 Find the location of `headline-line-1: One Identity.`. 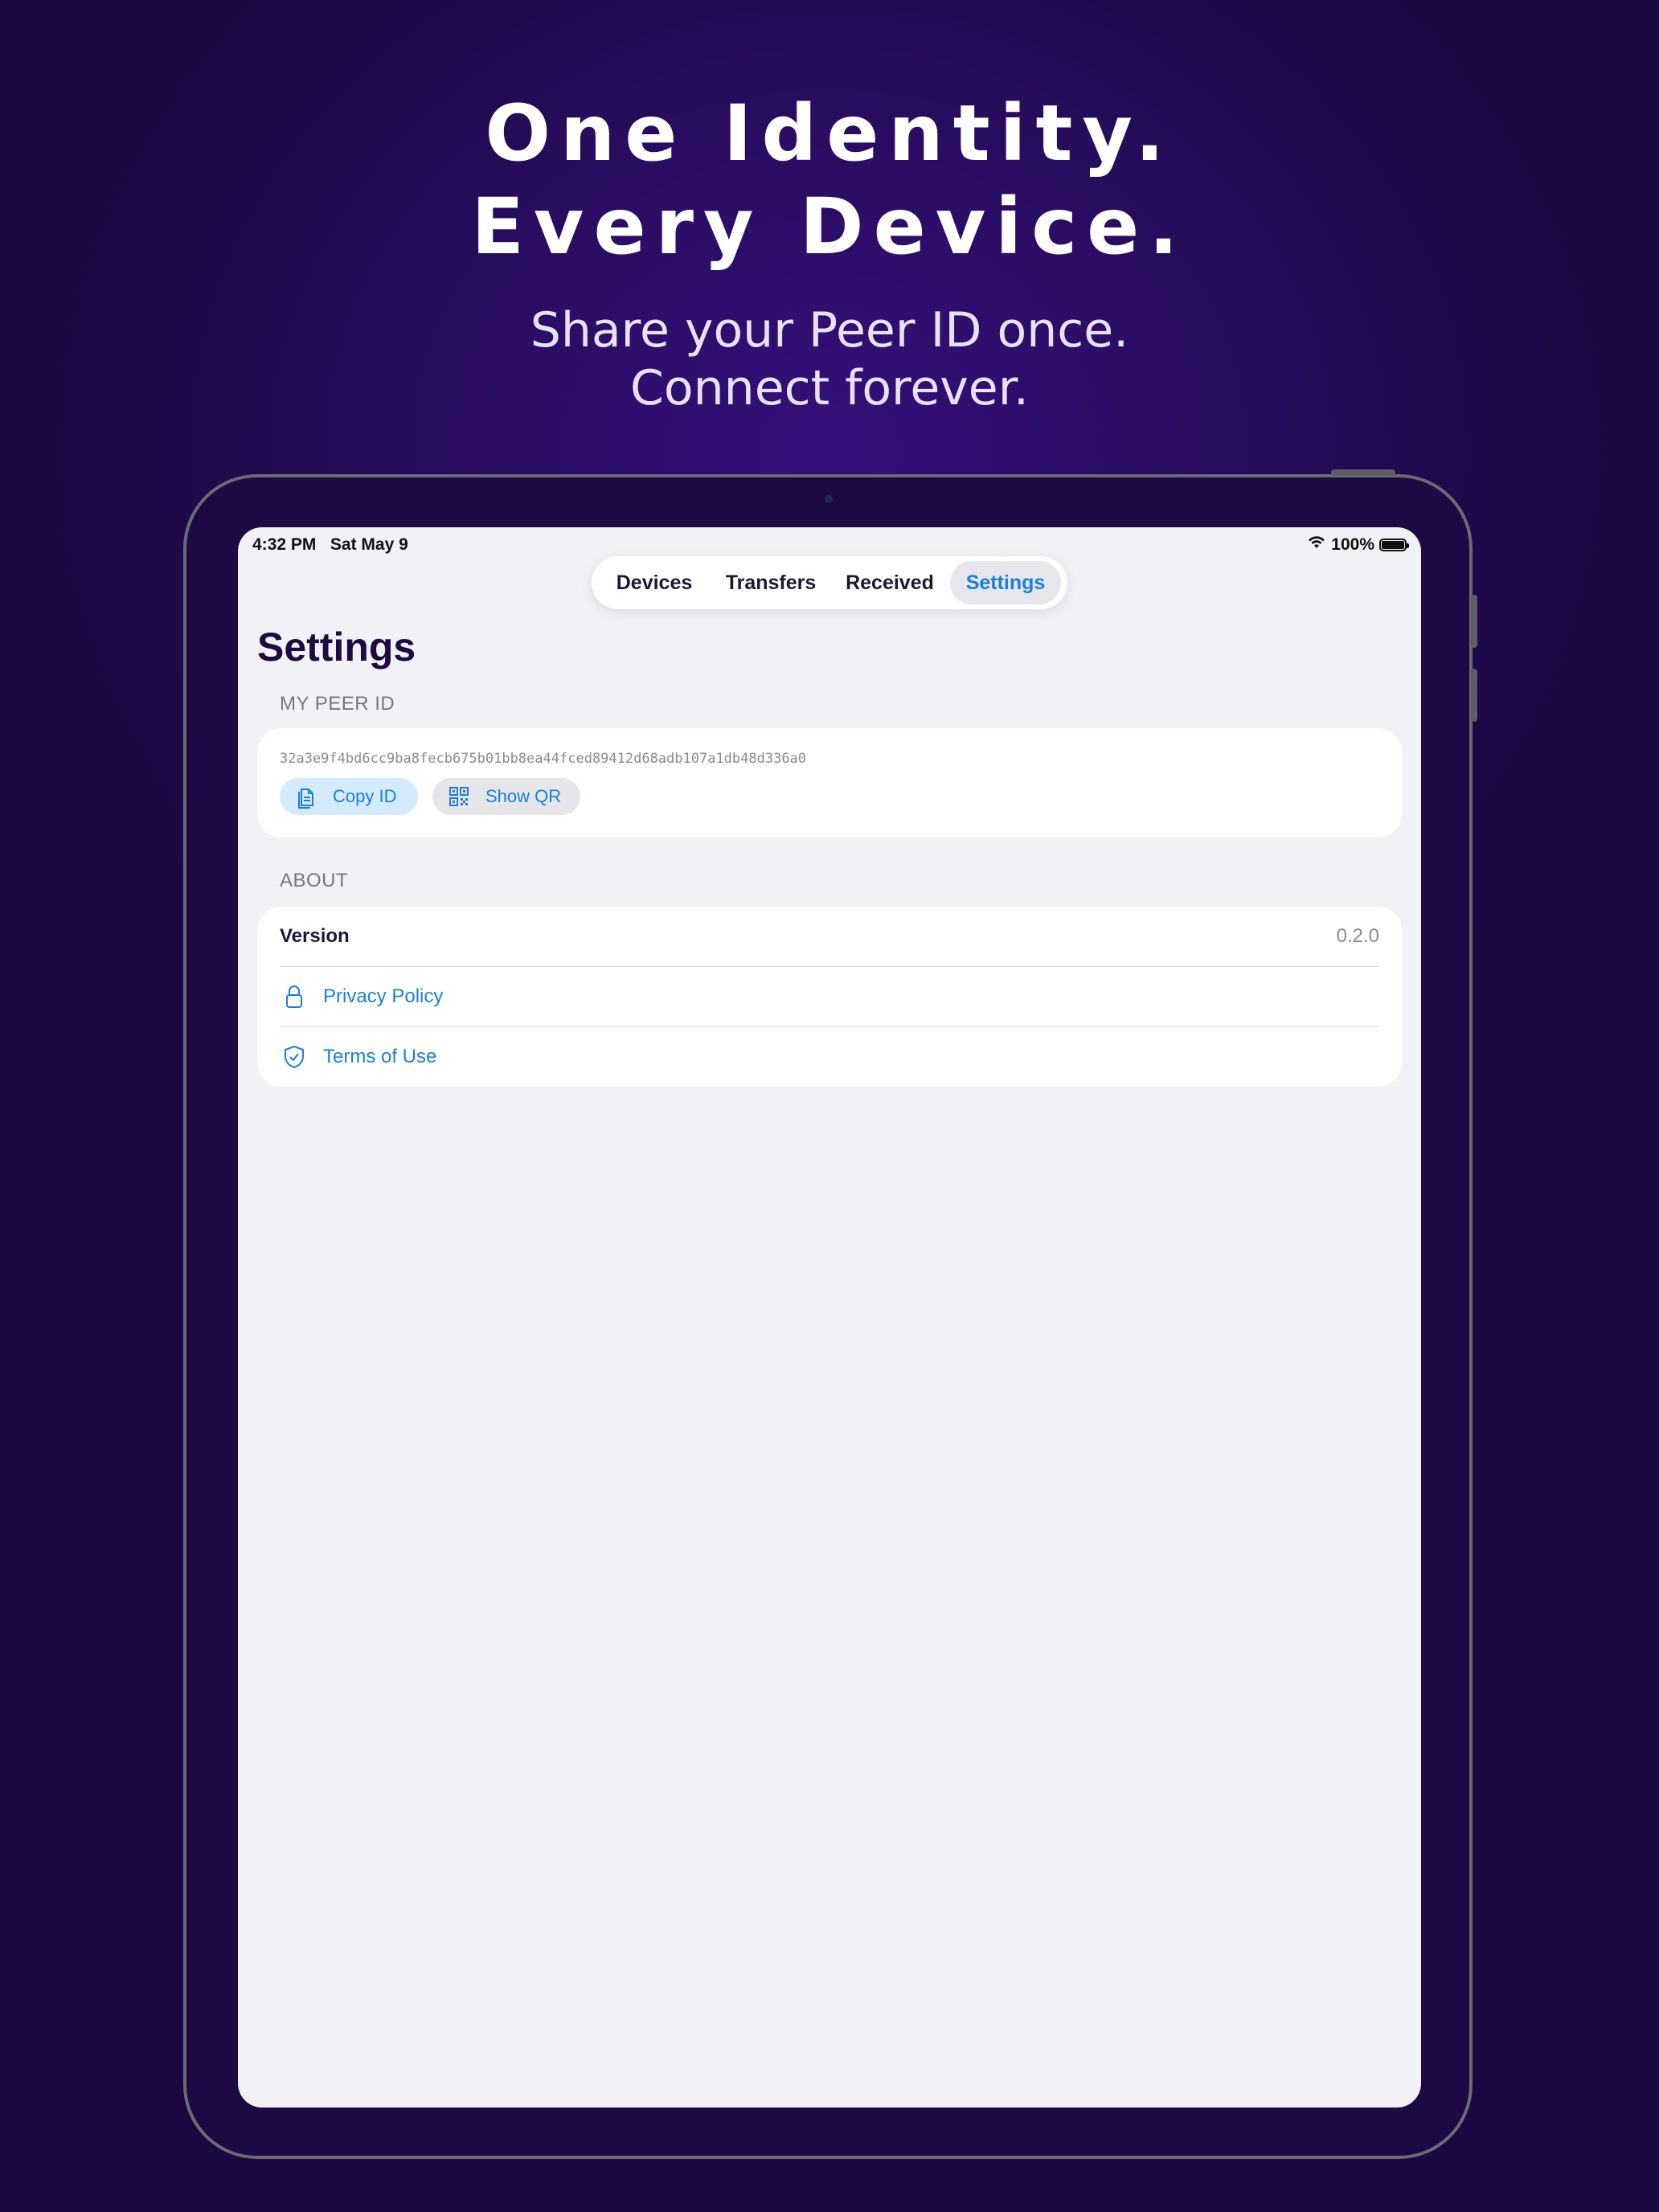

headline-line-1: One Identity. is located at coordinates (829, 133).